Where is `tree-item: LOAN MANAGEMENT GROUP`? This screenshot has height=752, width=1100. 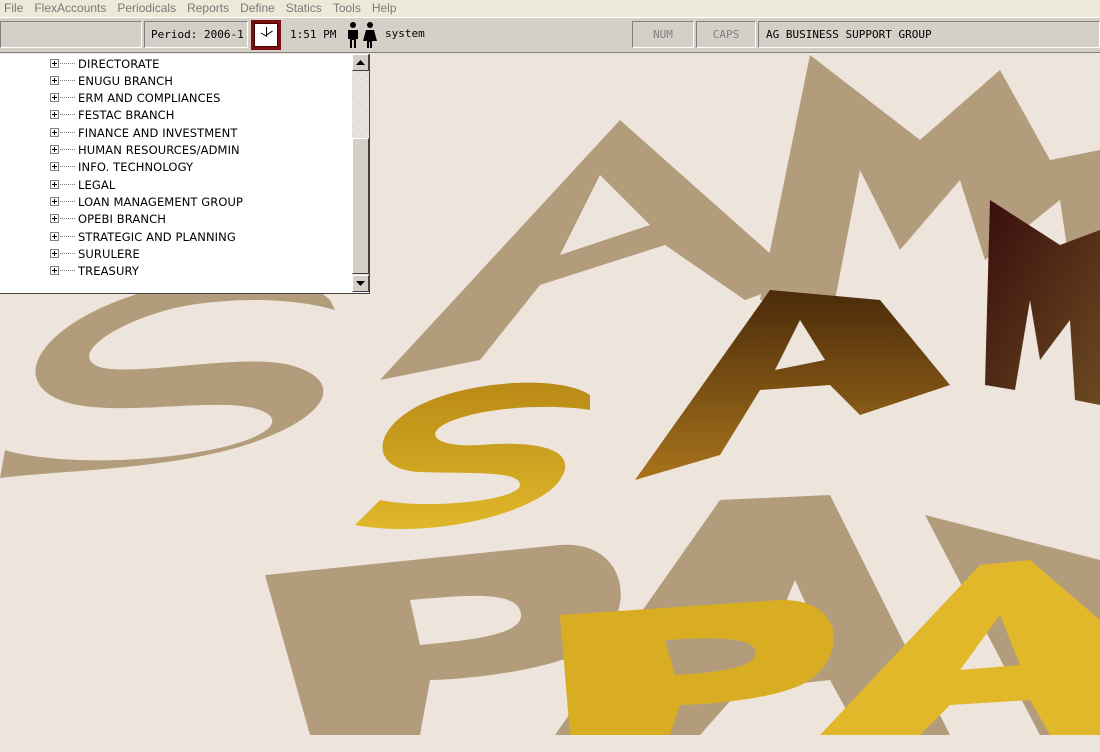 tree-item: LOAN MANAGEMENT GROUP is located at coordinates (146, 201).